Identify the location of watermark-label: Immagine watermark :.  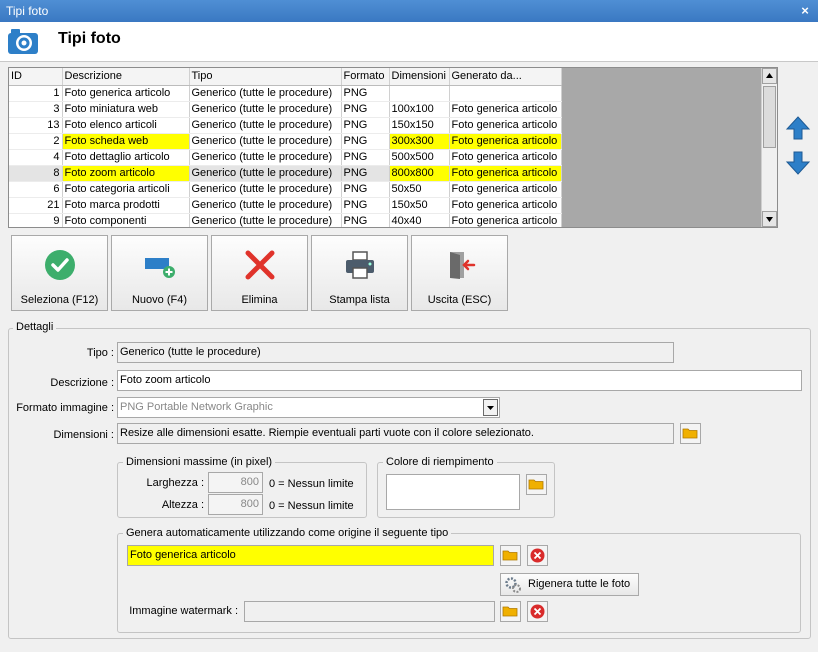
(183, 611).